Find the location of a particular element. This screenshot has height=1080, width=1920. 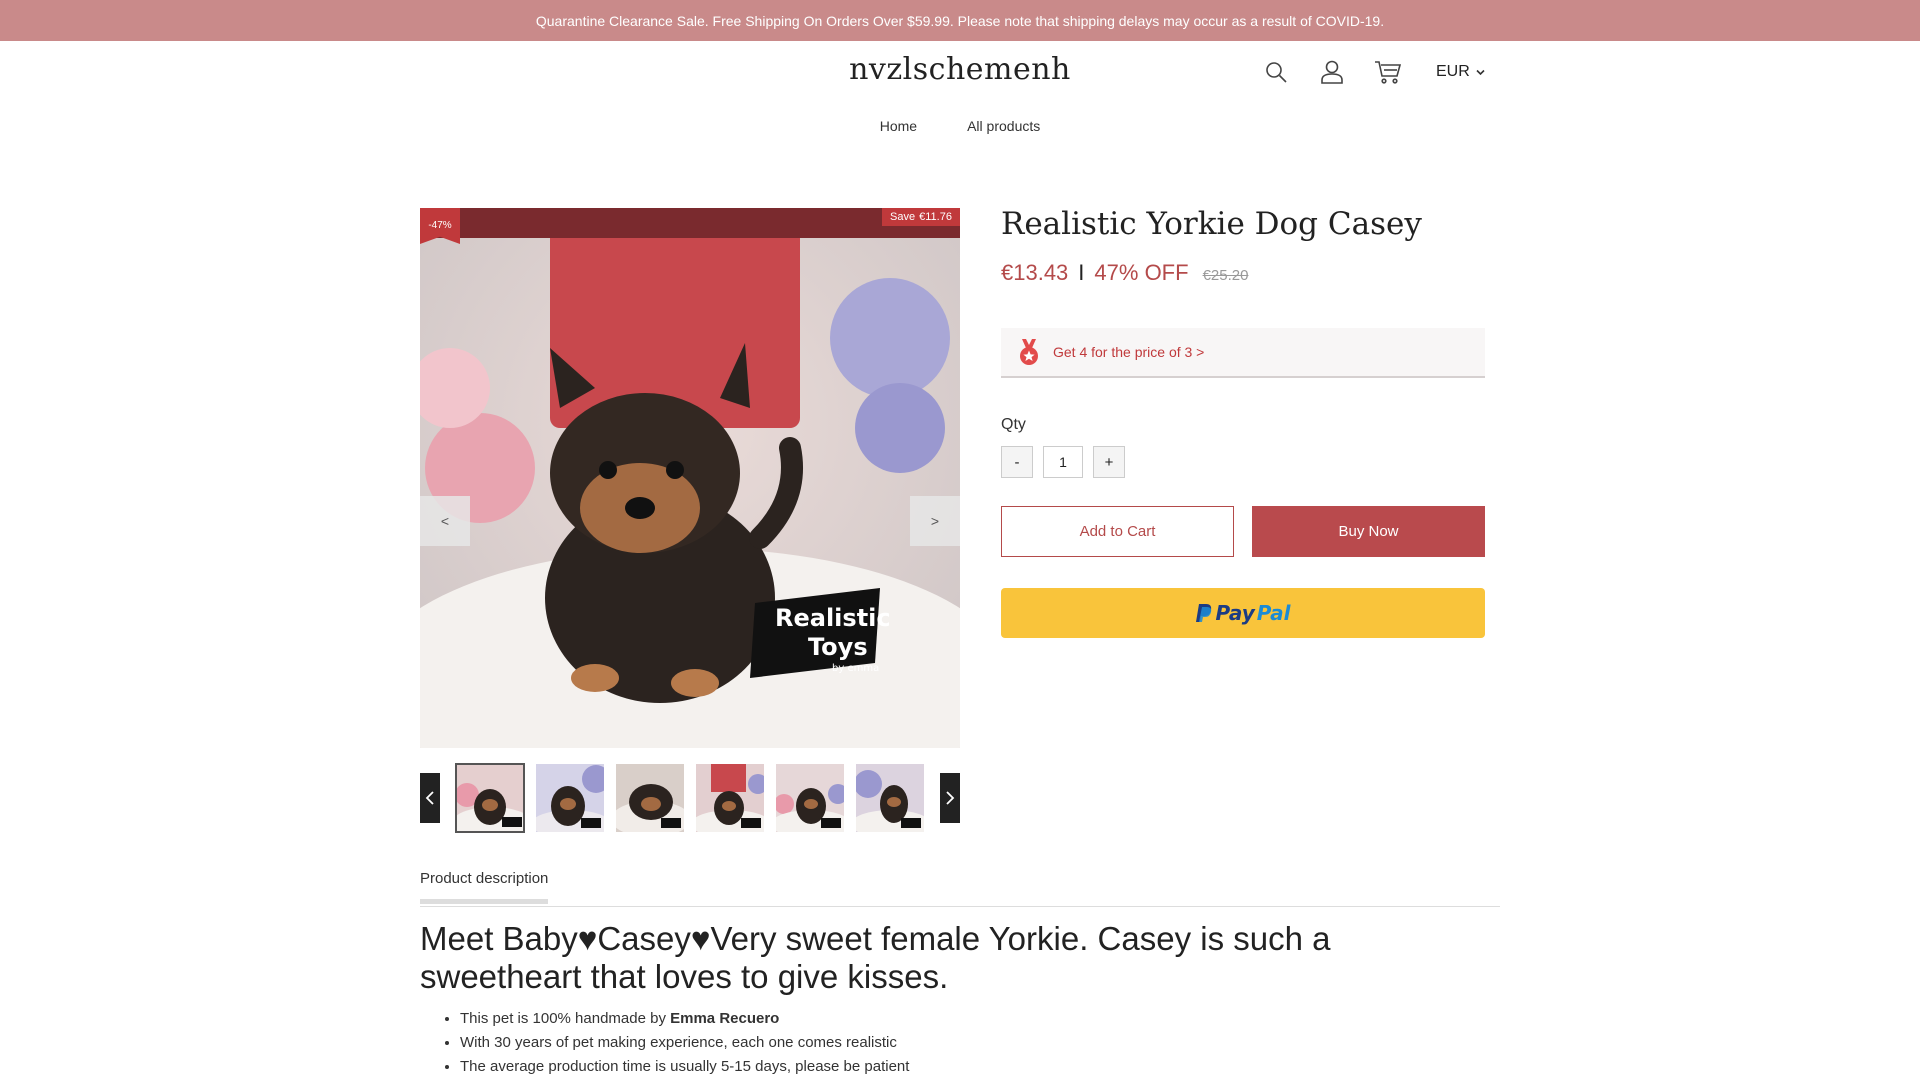

currency-label: EUR is located at coordinates (1453, 71).